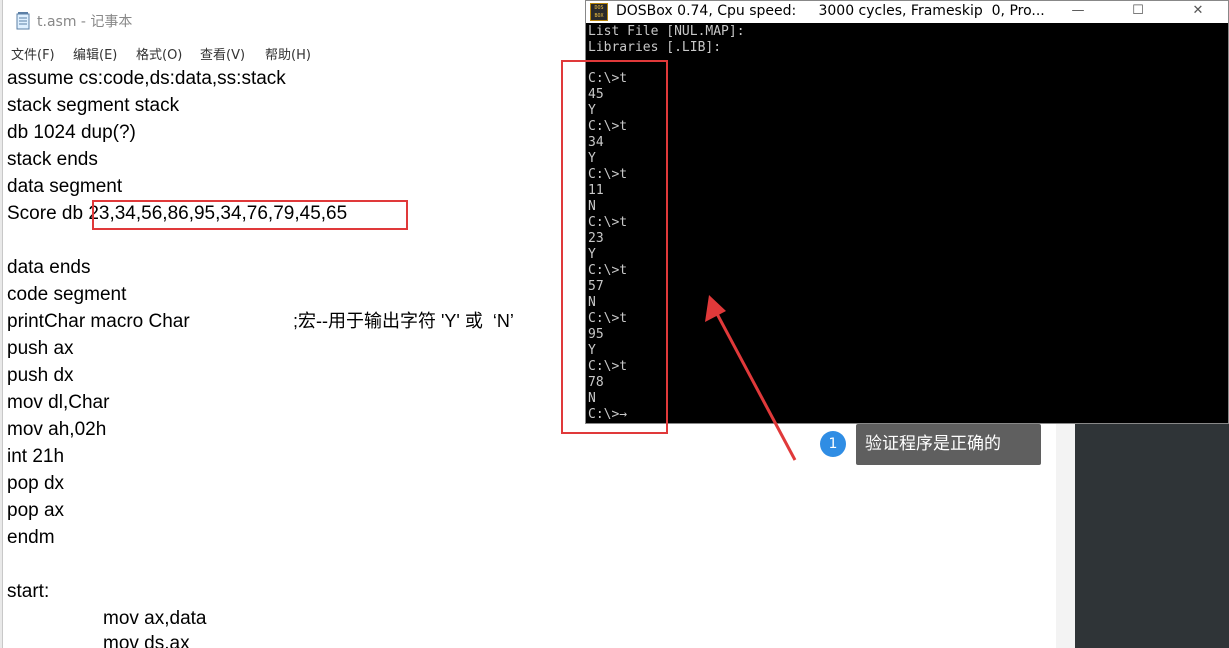 Image resolution: width=1229 pixels, height=648 pixels. Describe the element at coordinates (36, 483) in the screenshot. I see `code-line: pop dx` at that location.